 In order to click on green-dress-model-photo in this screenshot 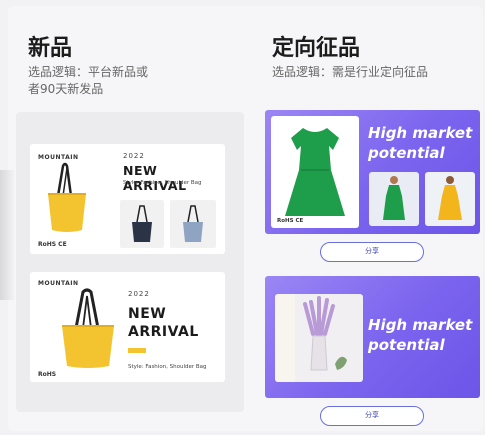, I will do `click(394, 199)`.